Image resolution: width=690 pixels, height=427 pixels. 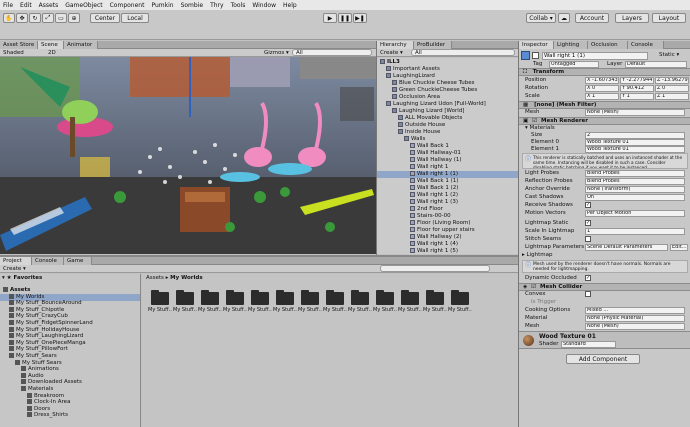 What do you see at coordinates (81, 45) in the screenshot?
I see `tab-animator: Animator` at bounding box center [81, 45].